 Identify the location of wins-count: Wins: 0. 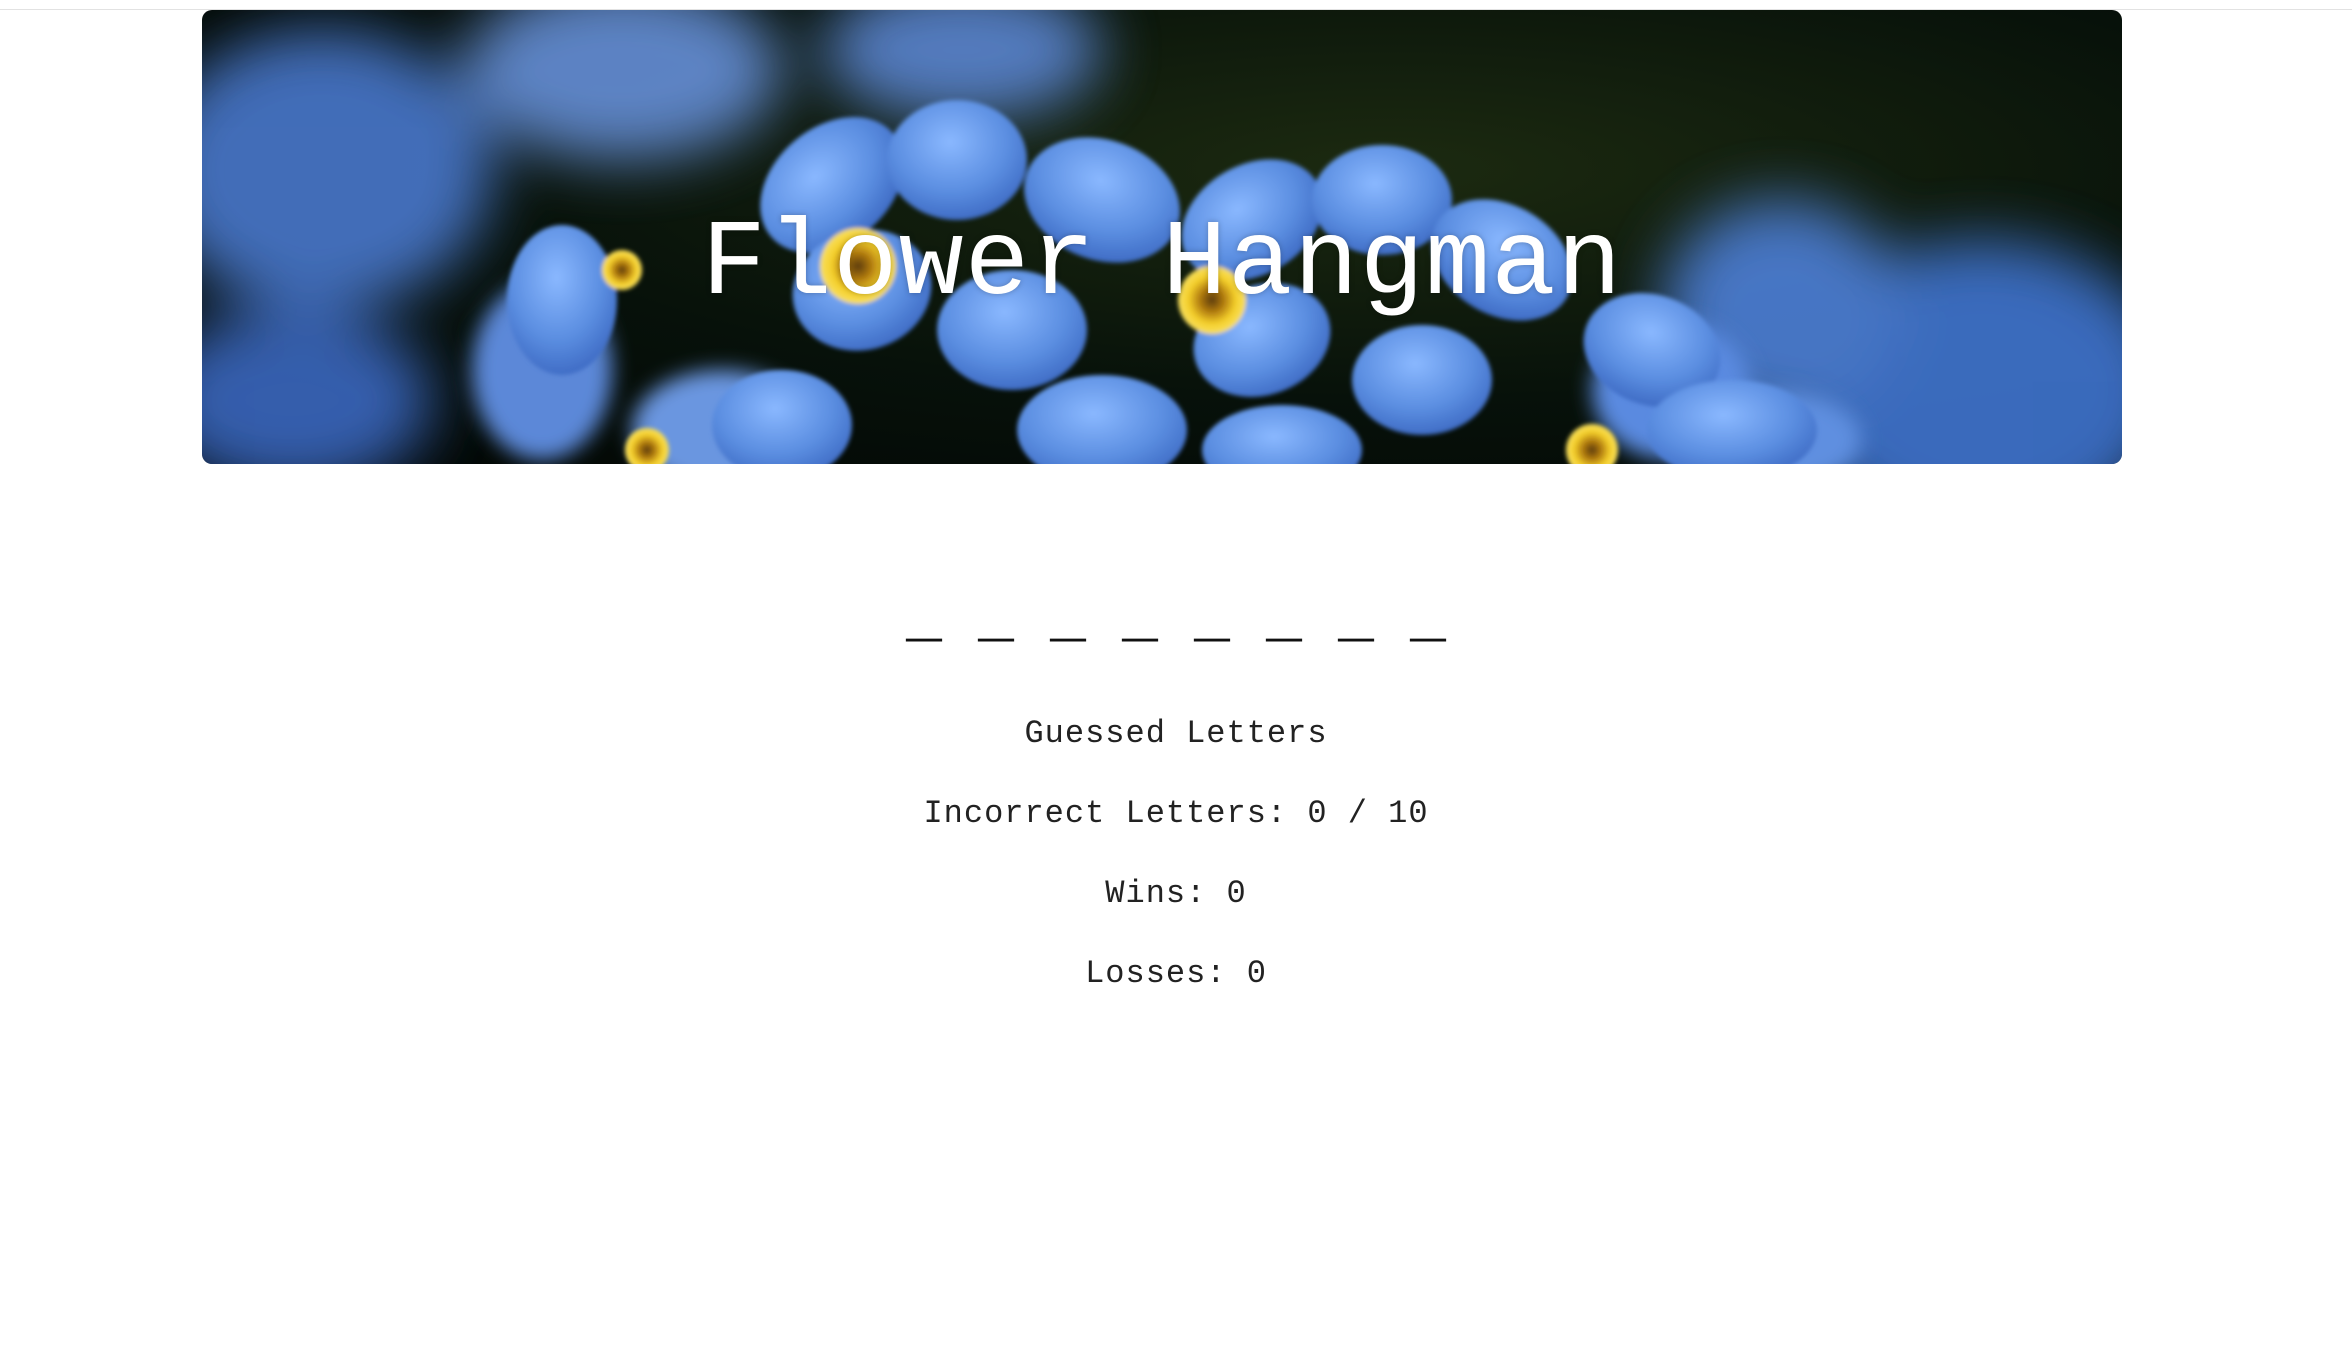
(1176, 893).